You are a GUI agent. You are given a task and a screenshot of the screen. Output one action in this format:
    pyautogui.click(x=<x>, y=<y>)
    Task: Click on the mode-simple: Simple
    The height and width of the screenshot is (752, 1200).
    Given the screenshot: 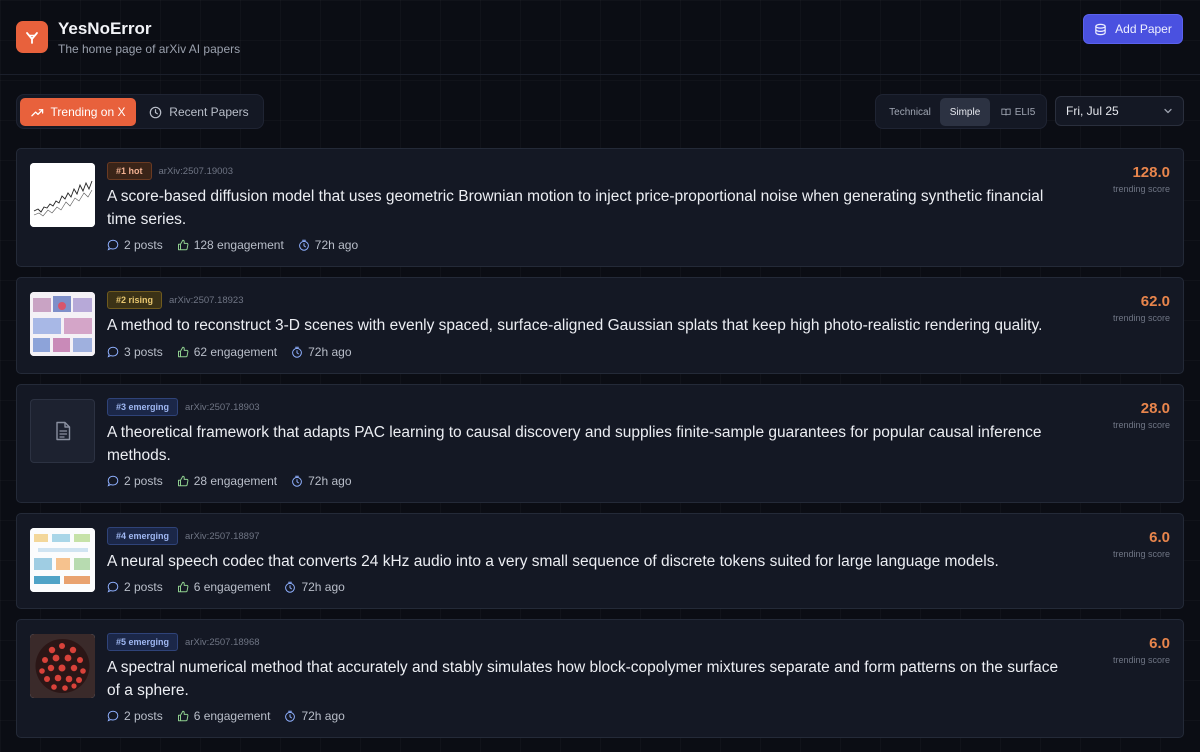 What is the action you would take?
    pyautogui.click(x=965, y=112)
    